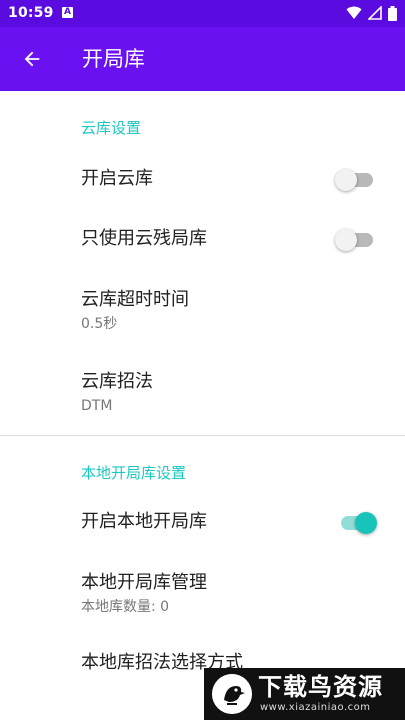  What do you see at coordinates (144, 521) in the screenshot?
I see `enable-local-title: 开启本地开局库` at bounding box center [144, 521].